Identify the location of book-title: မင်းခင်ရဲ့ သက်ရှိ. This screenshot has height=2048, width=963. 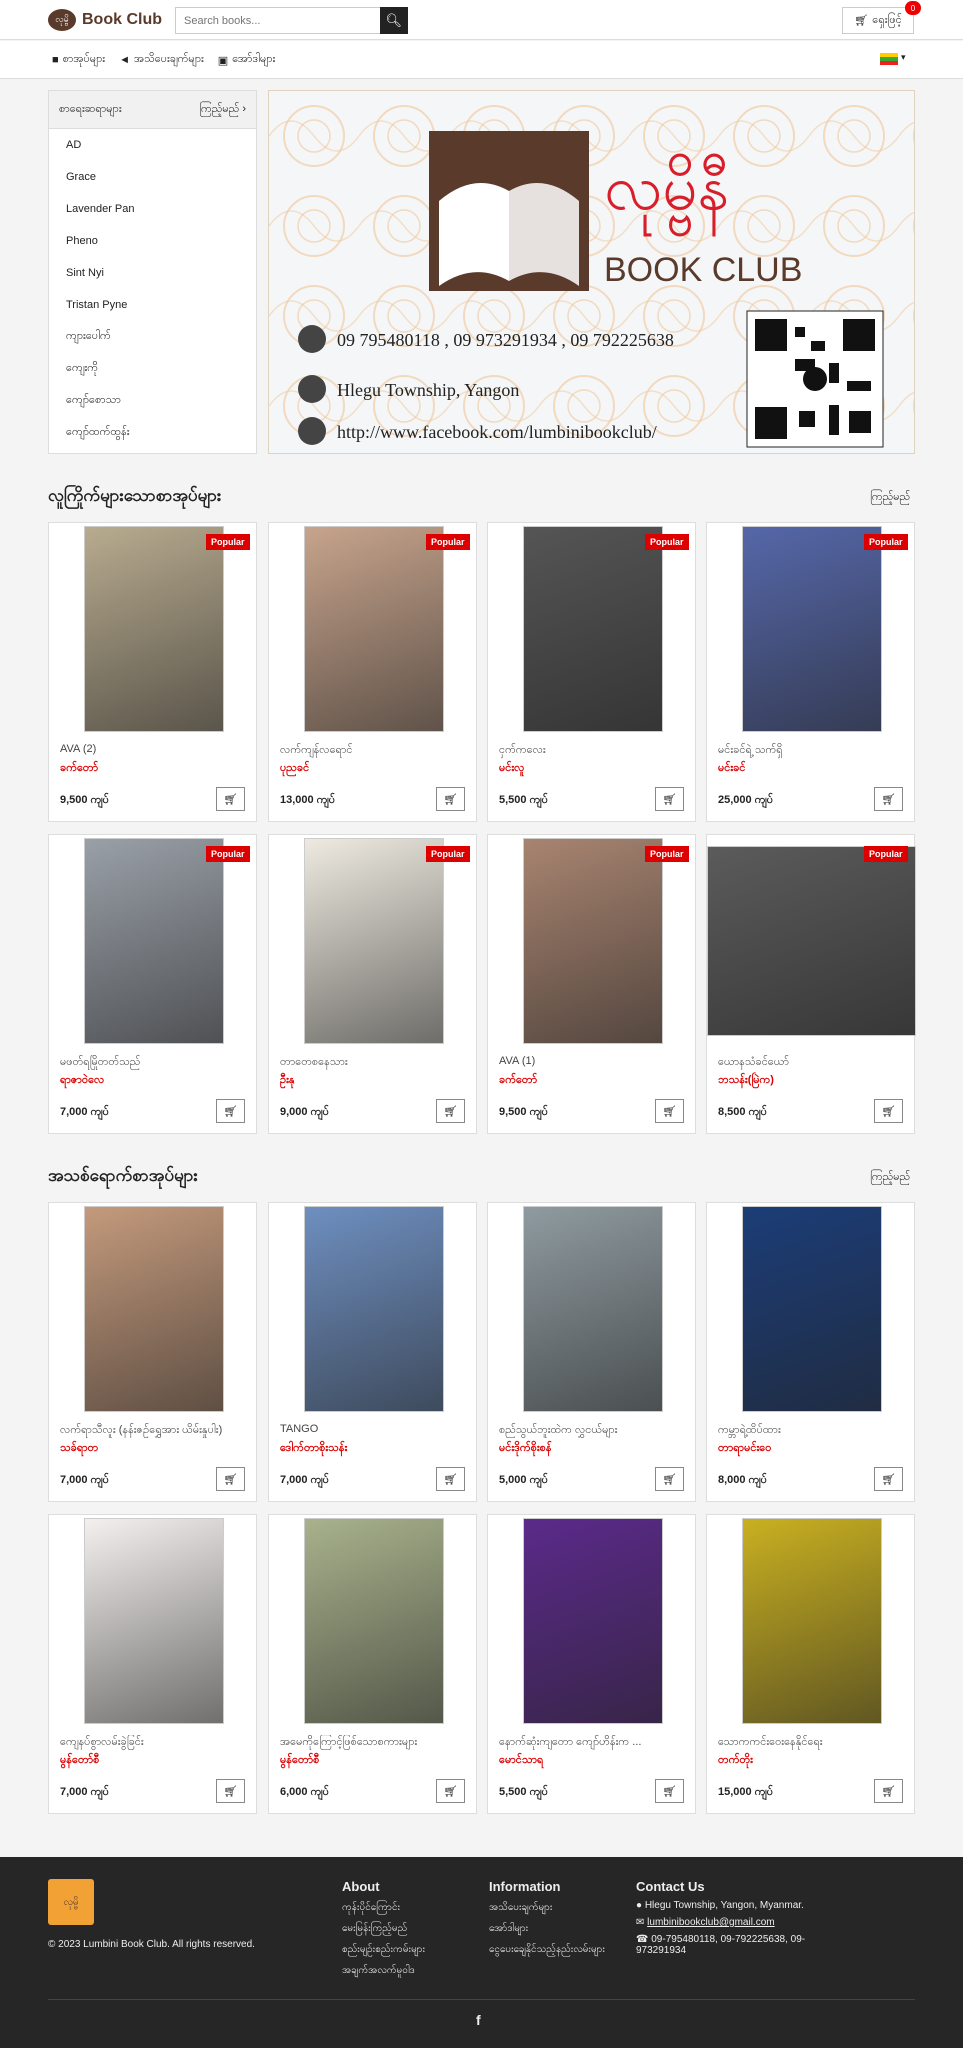
(813, 751).